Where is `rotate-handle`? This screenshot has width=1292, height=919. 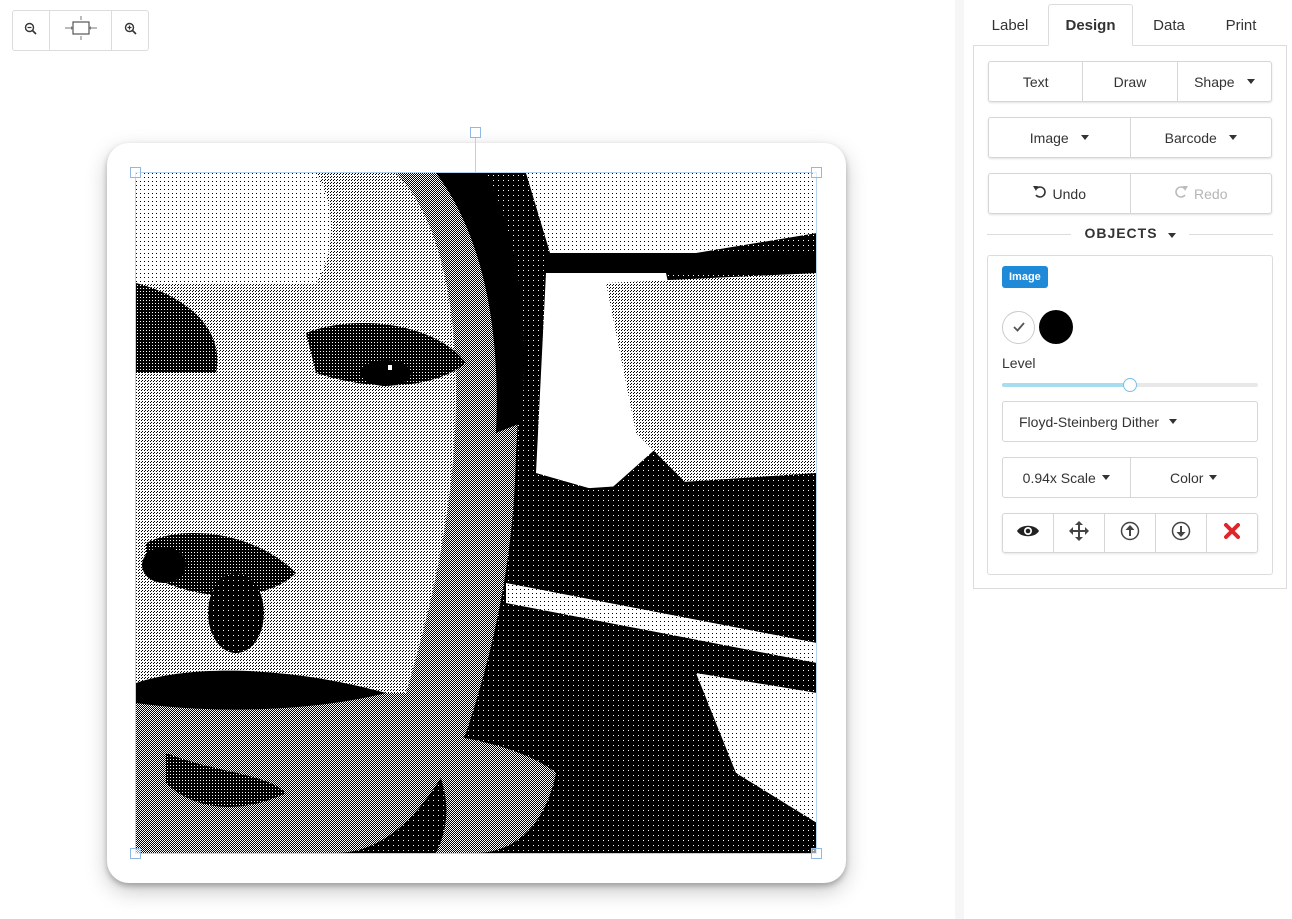 rotate-handle is located at coordinates (475, 132).